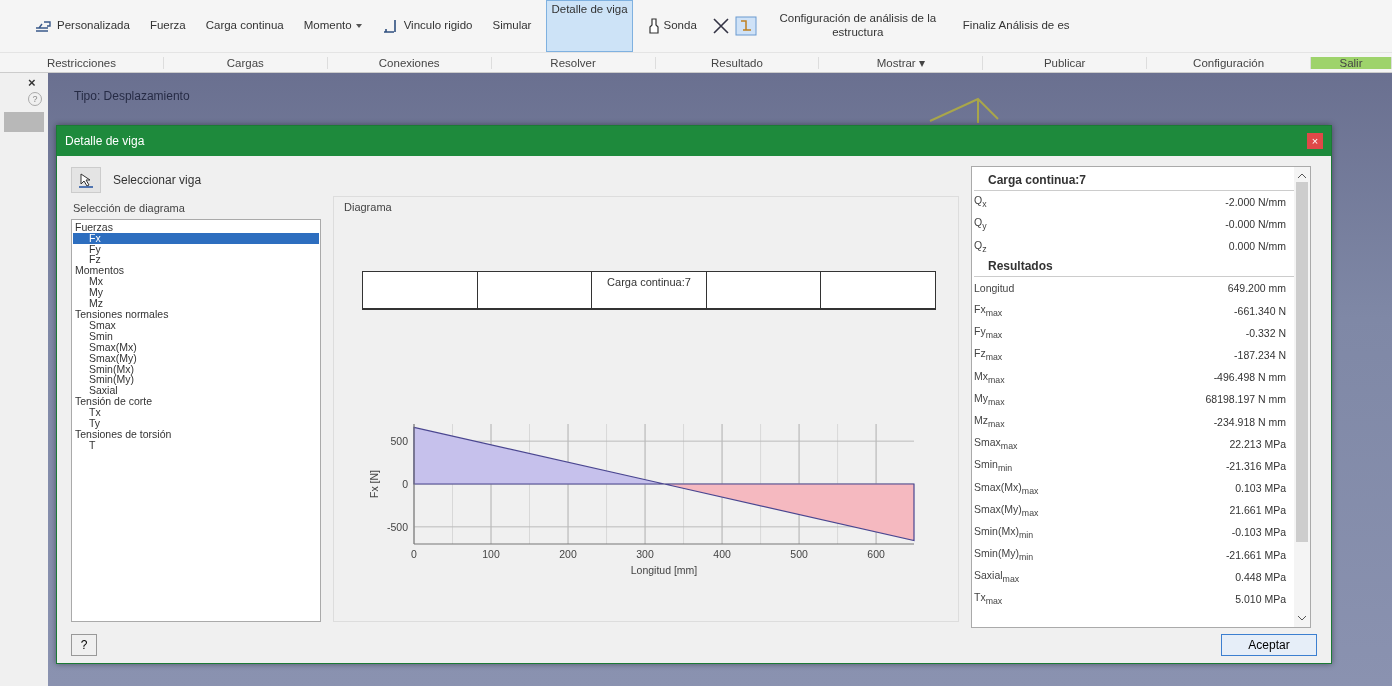 The image size is (1392, 686). I want to click on ribbon-button: Configuración de análisis de la estructura, so click(857, 26).